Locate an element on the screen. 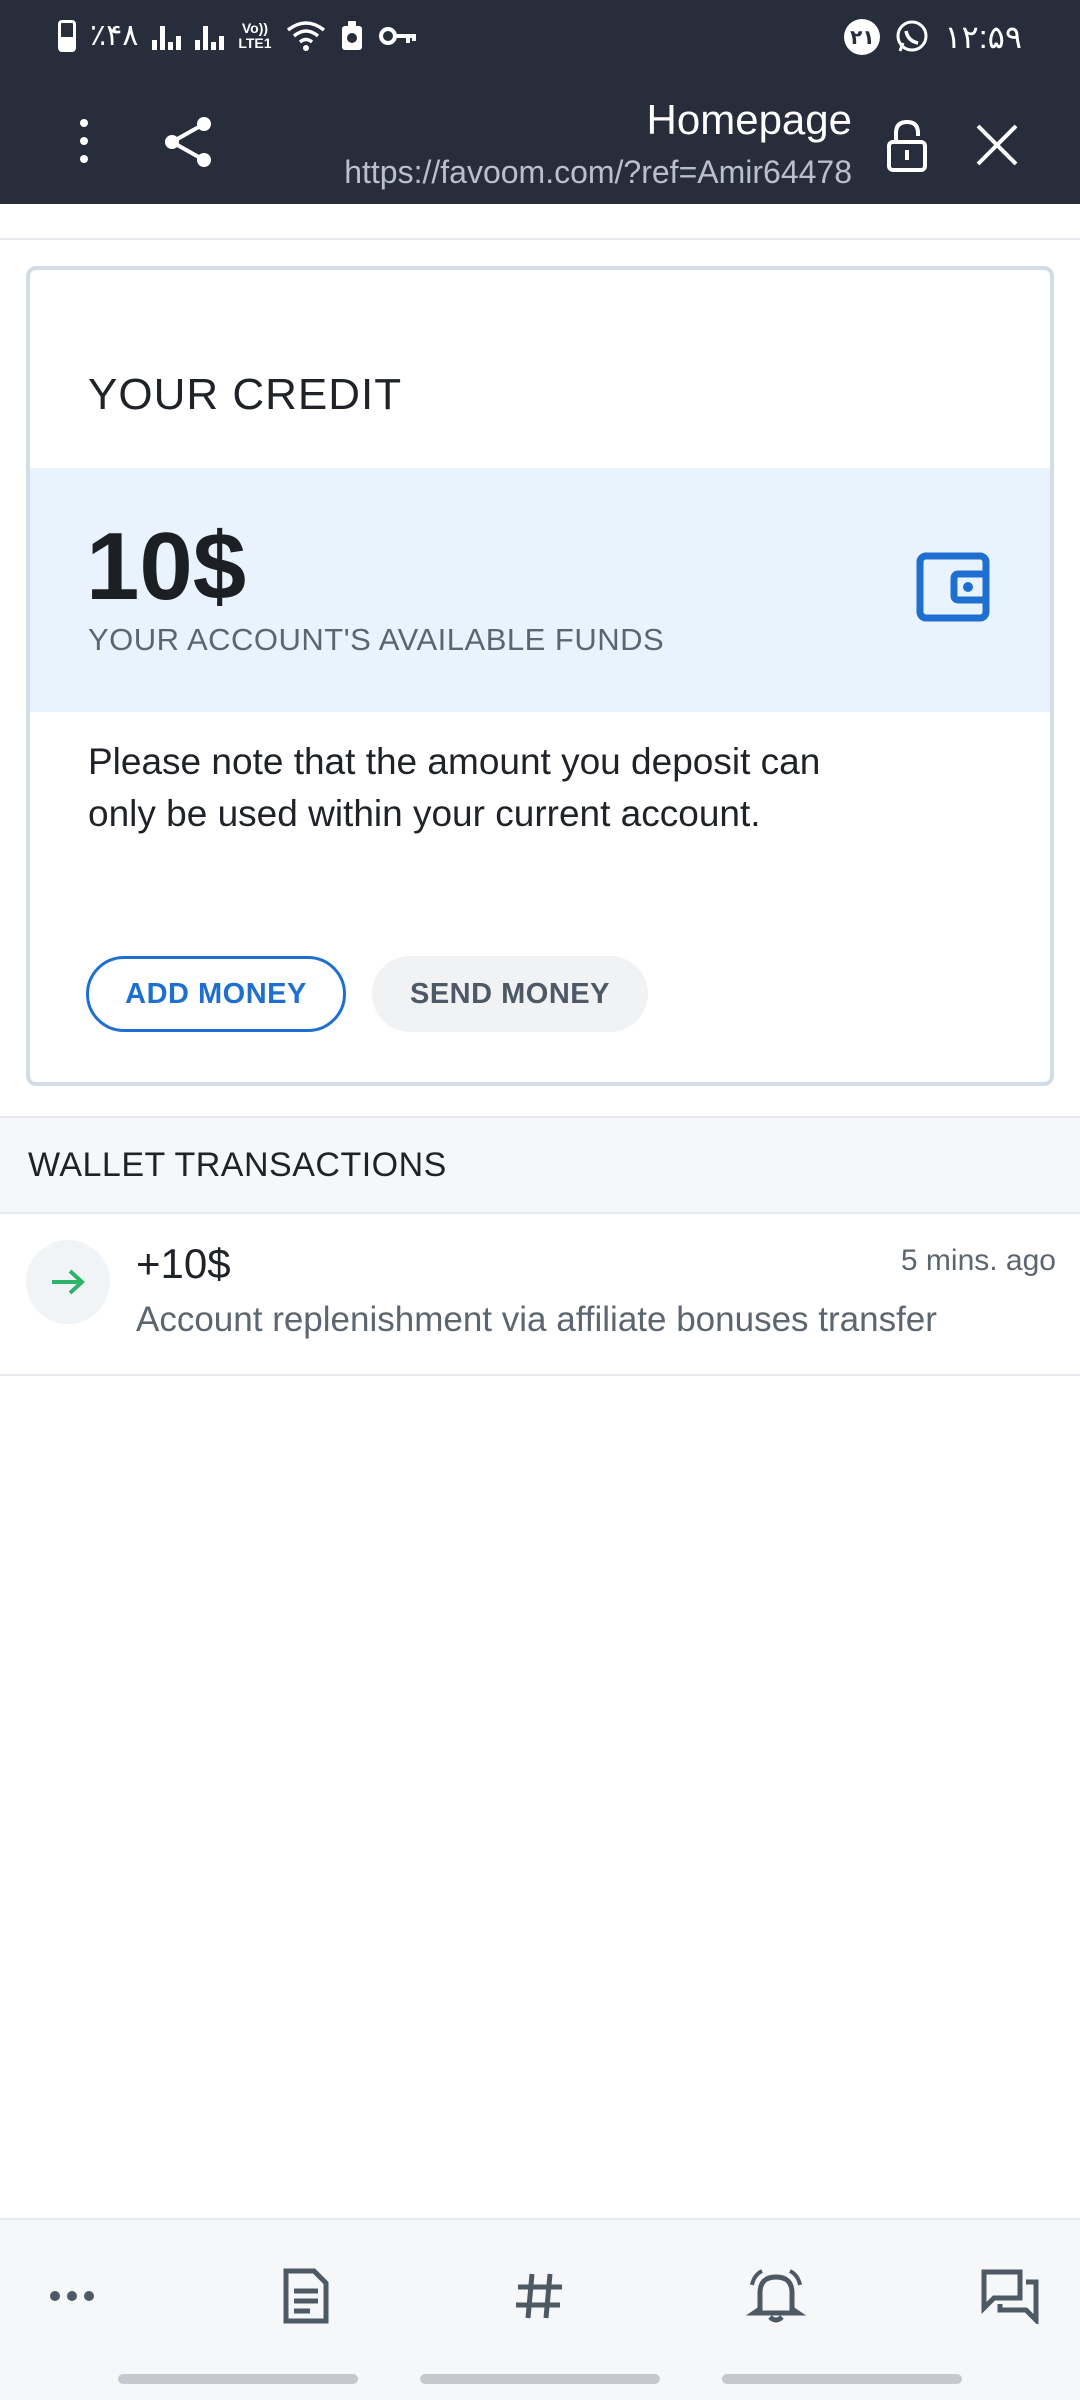 The image size is (1080, 2400). divider is located at coordinates (540, 239).